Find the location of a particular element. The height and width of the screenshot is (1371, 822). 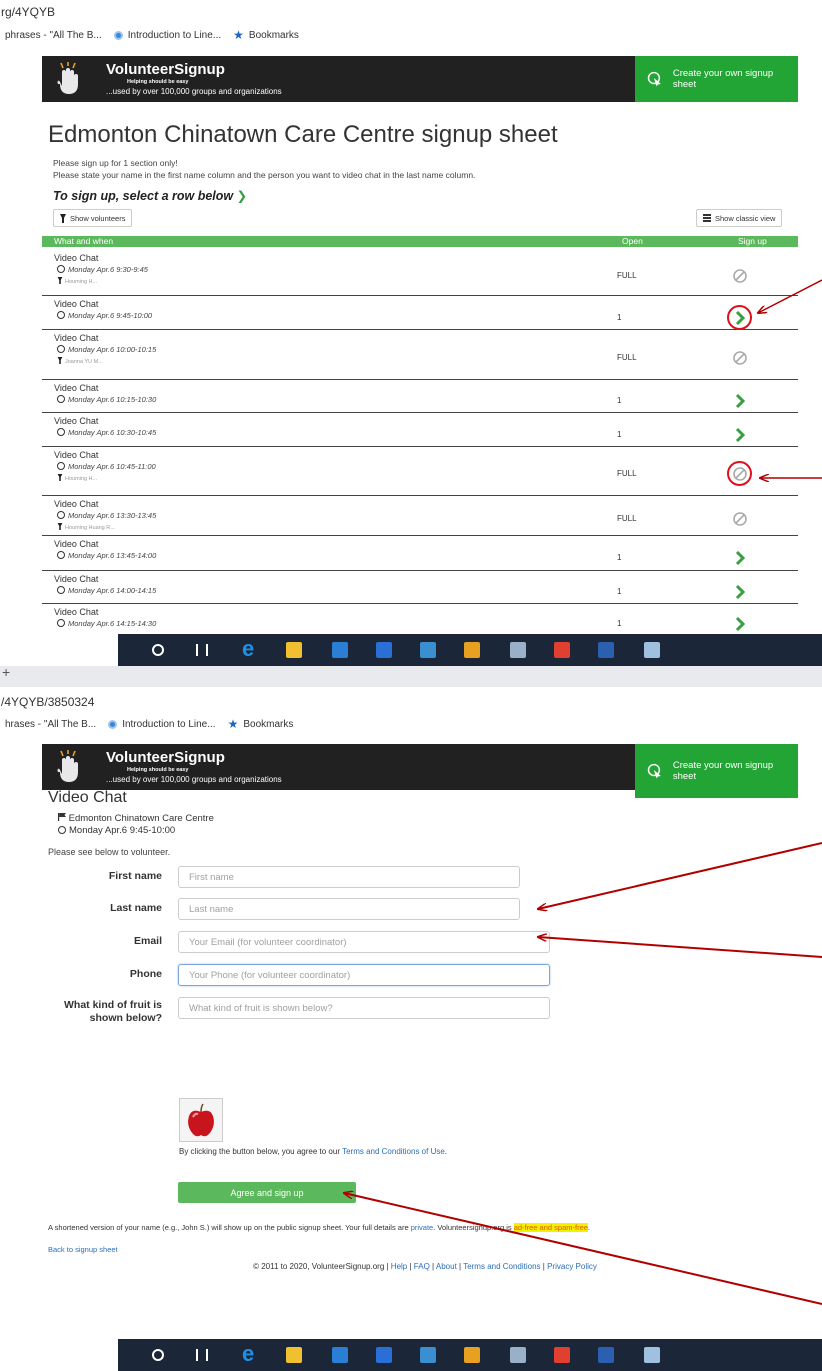

footer-about-link: About is located at coordinates (446, 1266).